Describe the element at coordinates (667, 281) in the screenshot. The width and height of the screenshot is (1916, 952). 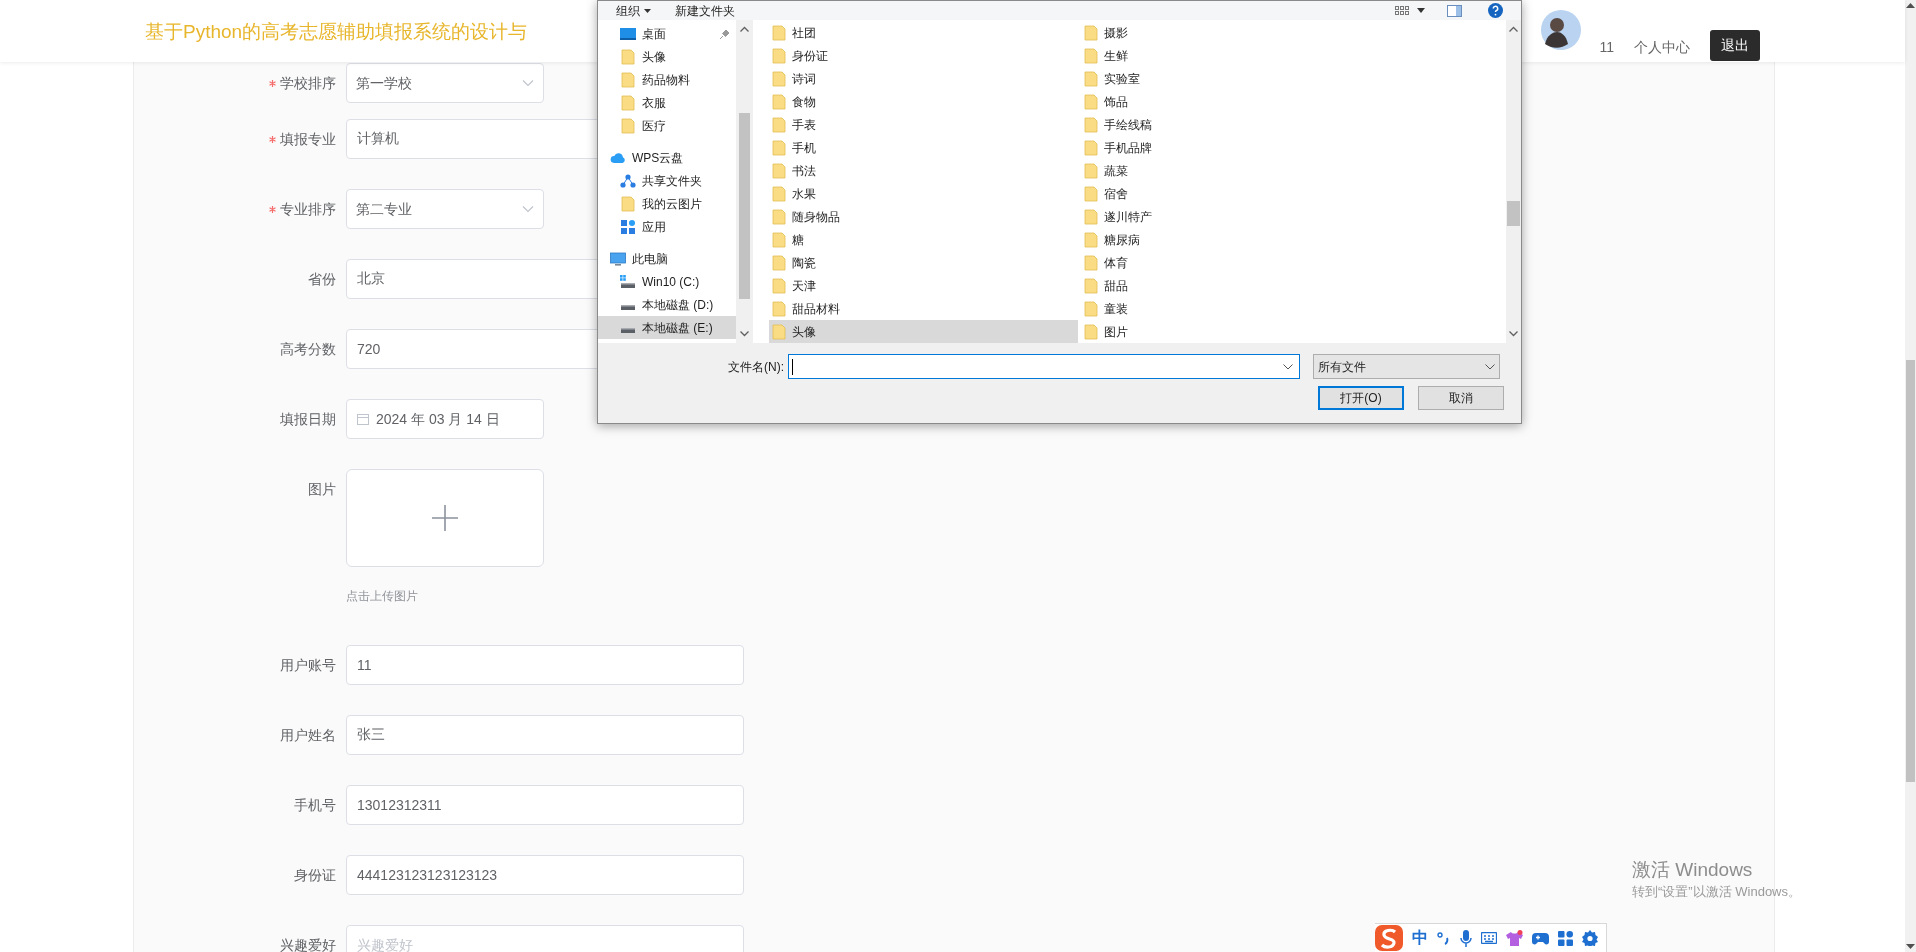
I see `nav-item: Win10 (C:)` at that location.